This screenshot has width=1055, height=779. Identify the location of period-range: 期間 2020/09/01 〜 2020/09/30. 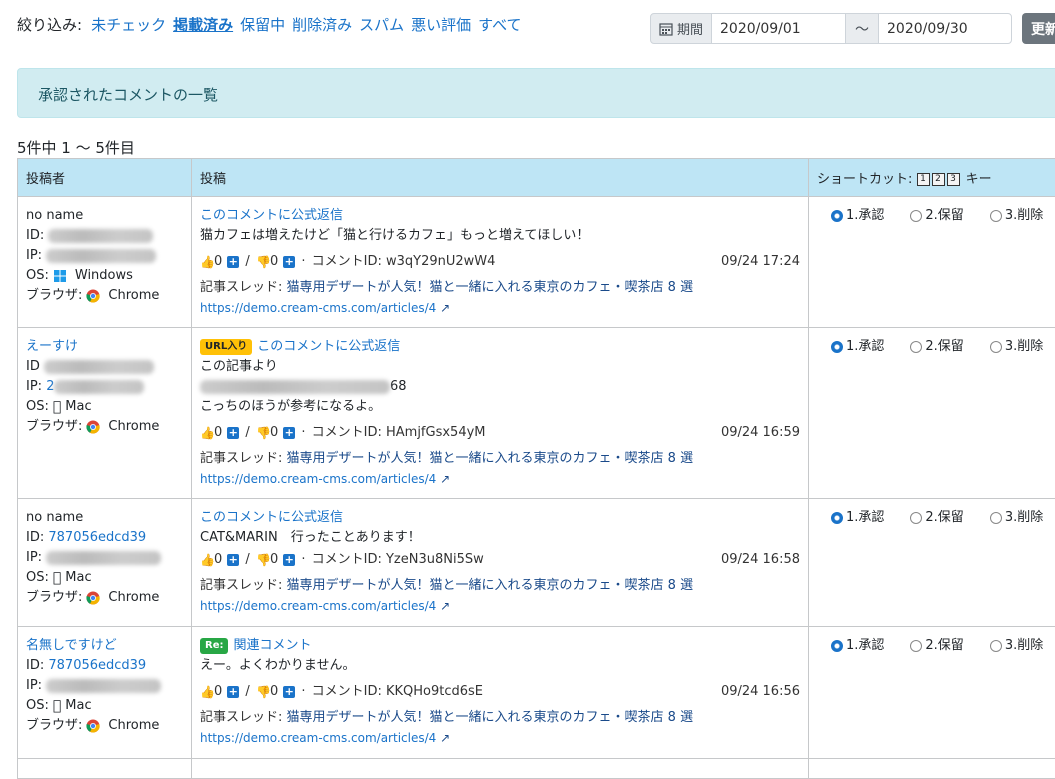
(831, 28).